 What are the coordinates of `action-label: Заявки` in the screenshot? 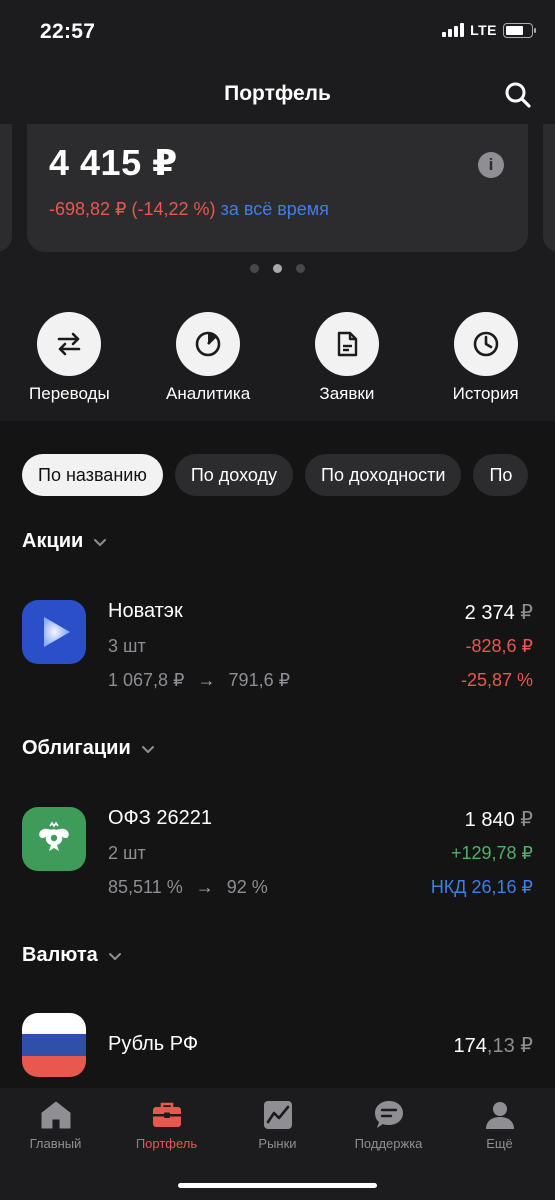 It's located at (347, 393).